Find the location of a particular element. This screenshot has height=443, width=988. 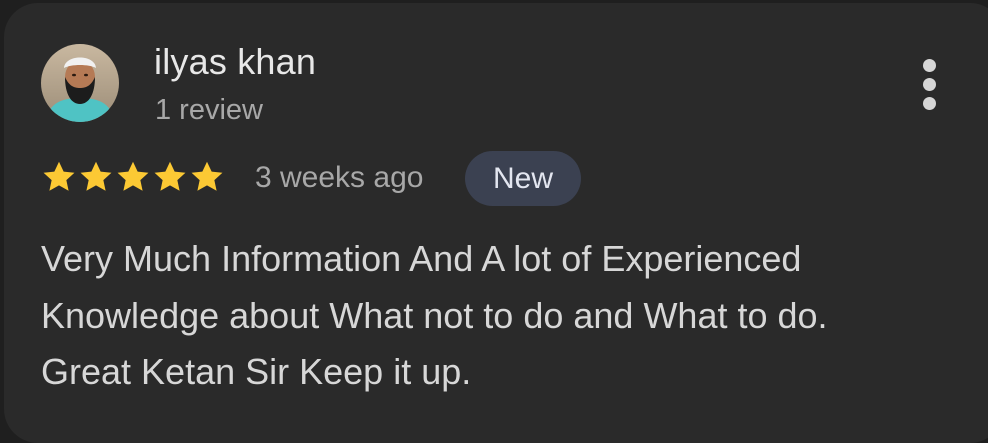

new-badge: New is located at coordinates (523, 178).